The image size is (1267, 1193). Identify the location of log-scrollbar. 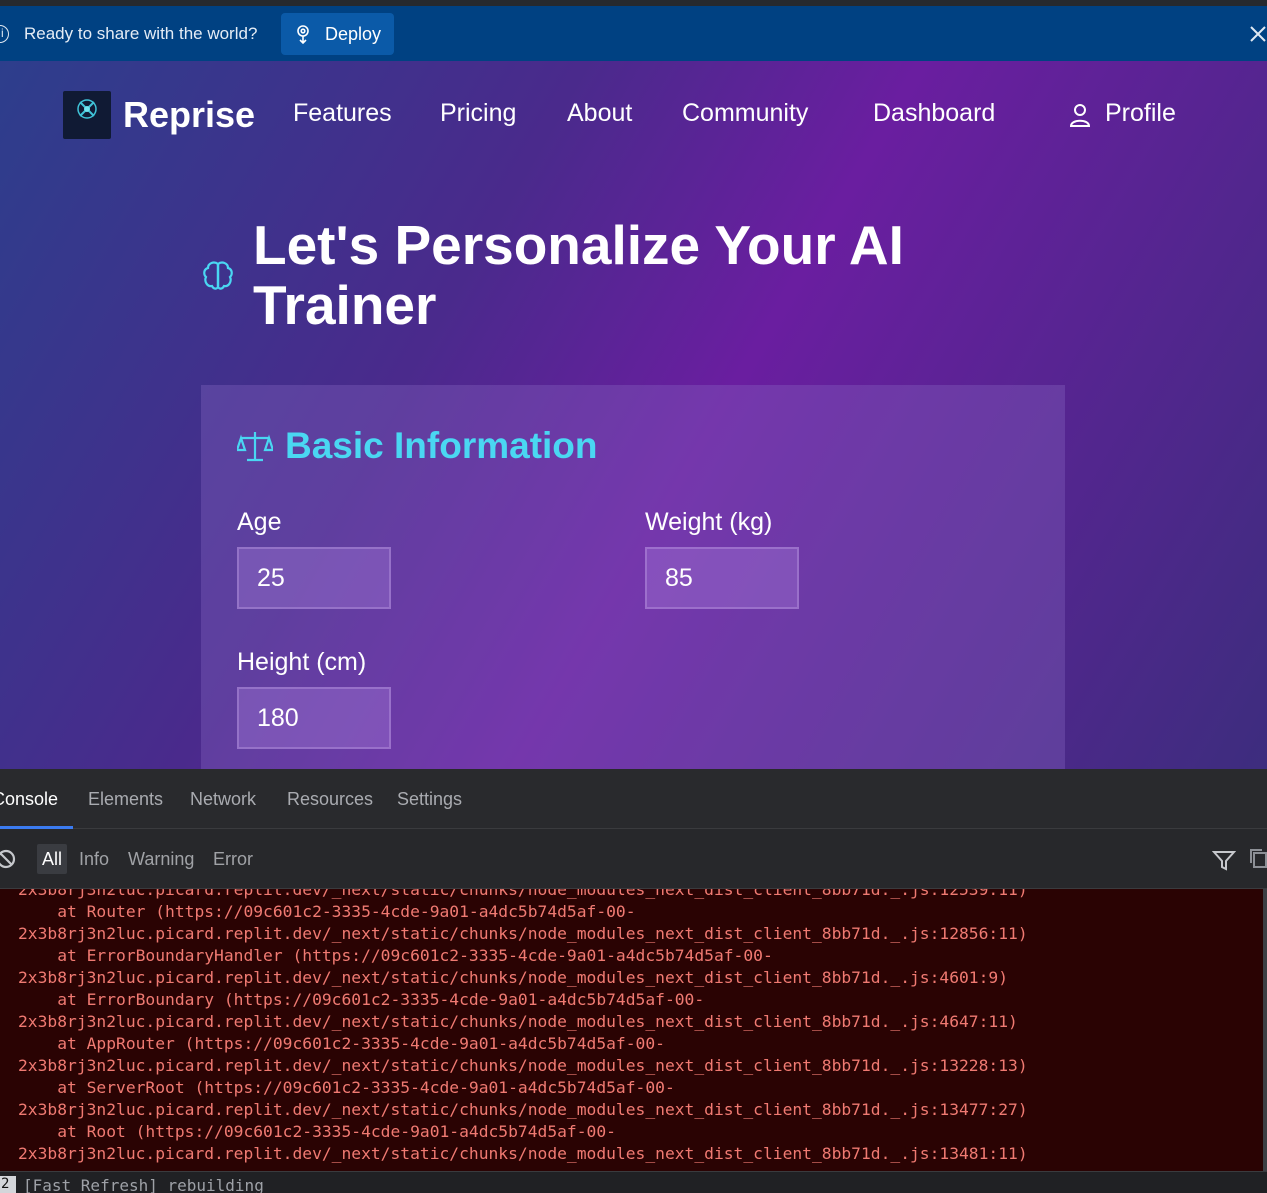
(1265, 1030).